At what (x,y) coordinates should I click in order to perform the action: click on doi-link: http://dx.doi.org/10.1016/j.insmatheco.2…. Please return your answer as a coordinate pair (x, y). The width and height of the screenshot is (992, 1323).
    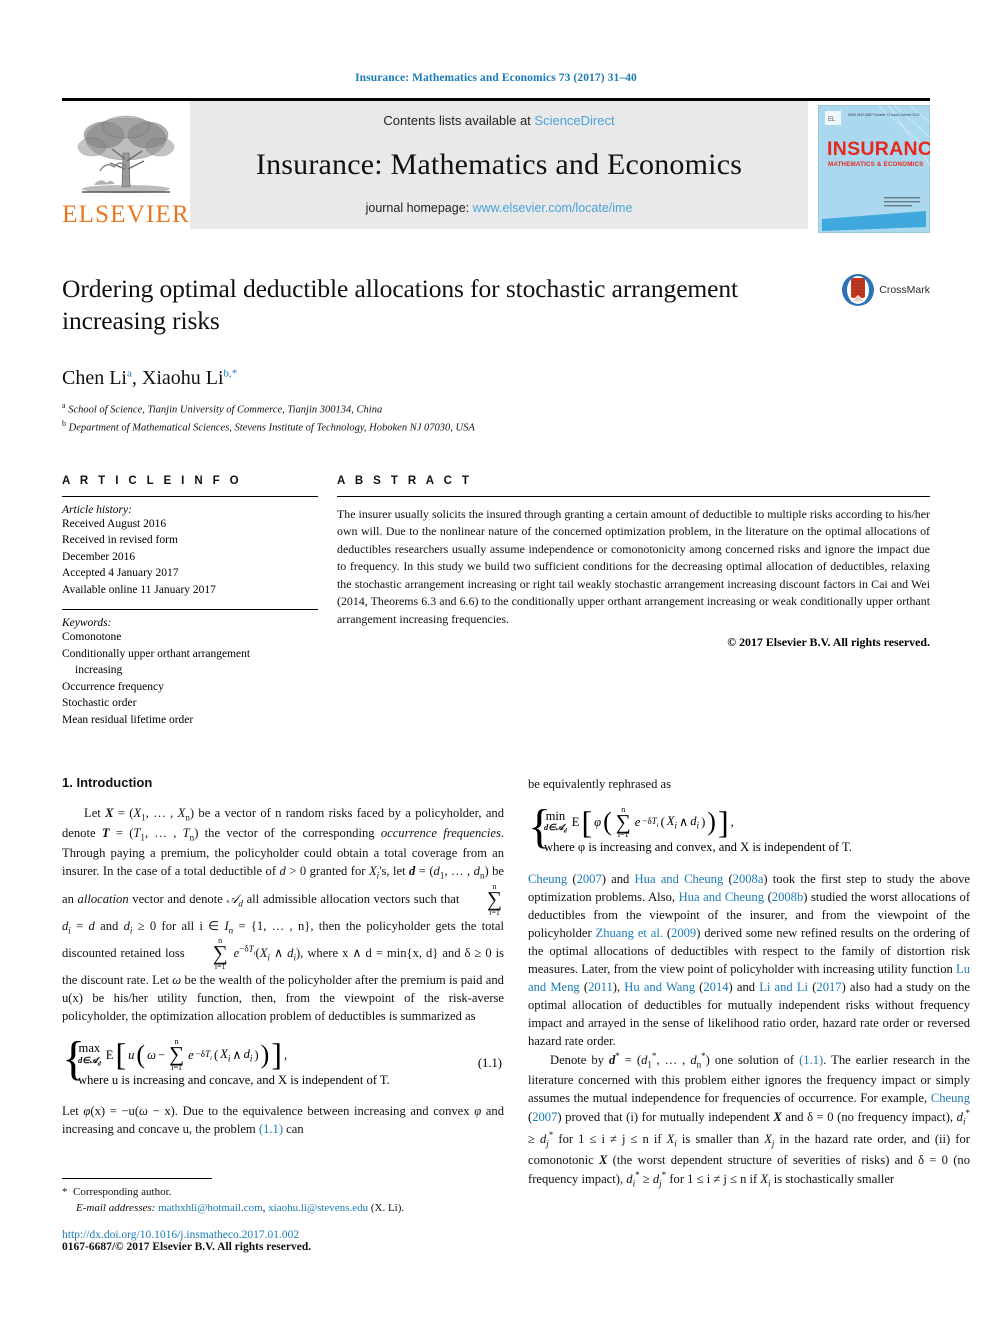
    Looking at the image, I should click on (283, 1235).